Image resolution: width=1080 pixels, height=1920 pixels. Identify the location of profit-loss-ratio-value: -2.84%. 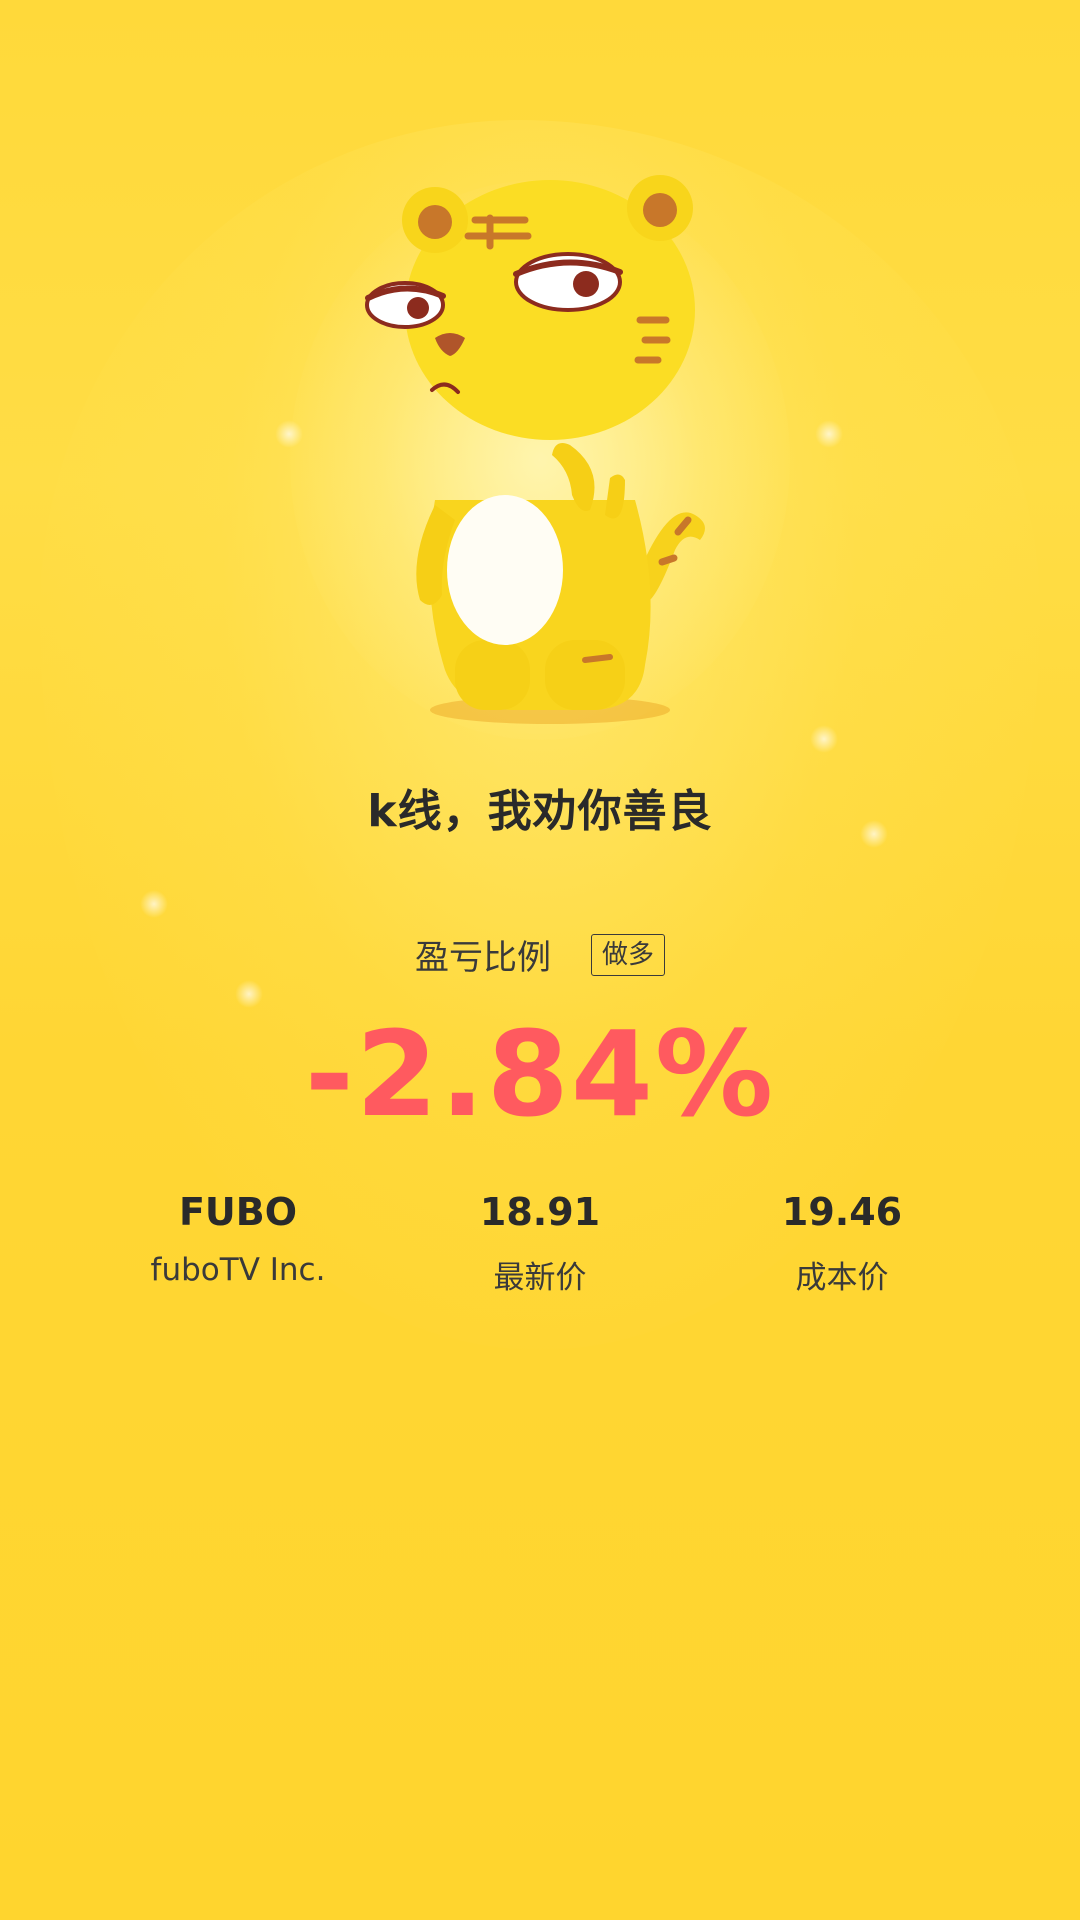
(540, 1074).